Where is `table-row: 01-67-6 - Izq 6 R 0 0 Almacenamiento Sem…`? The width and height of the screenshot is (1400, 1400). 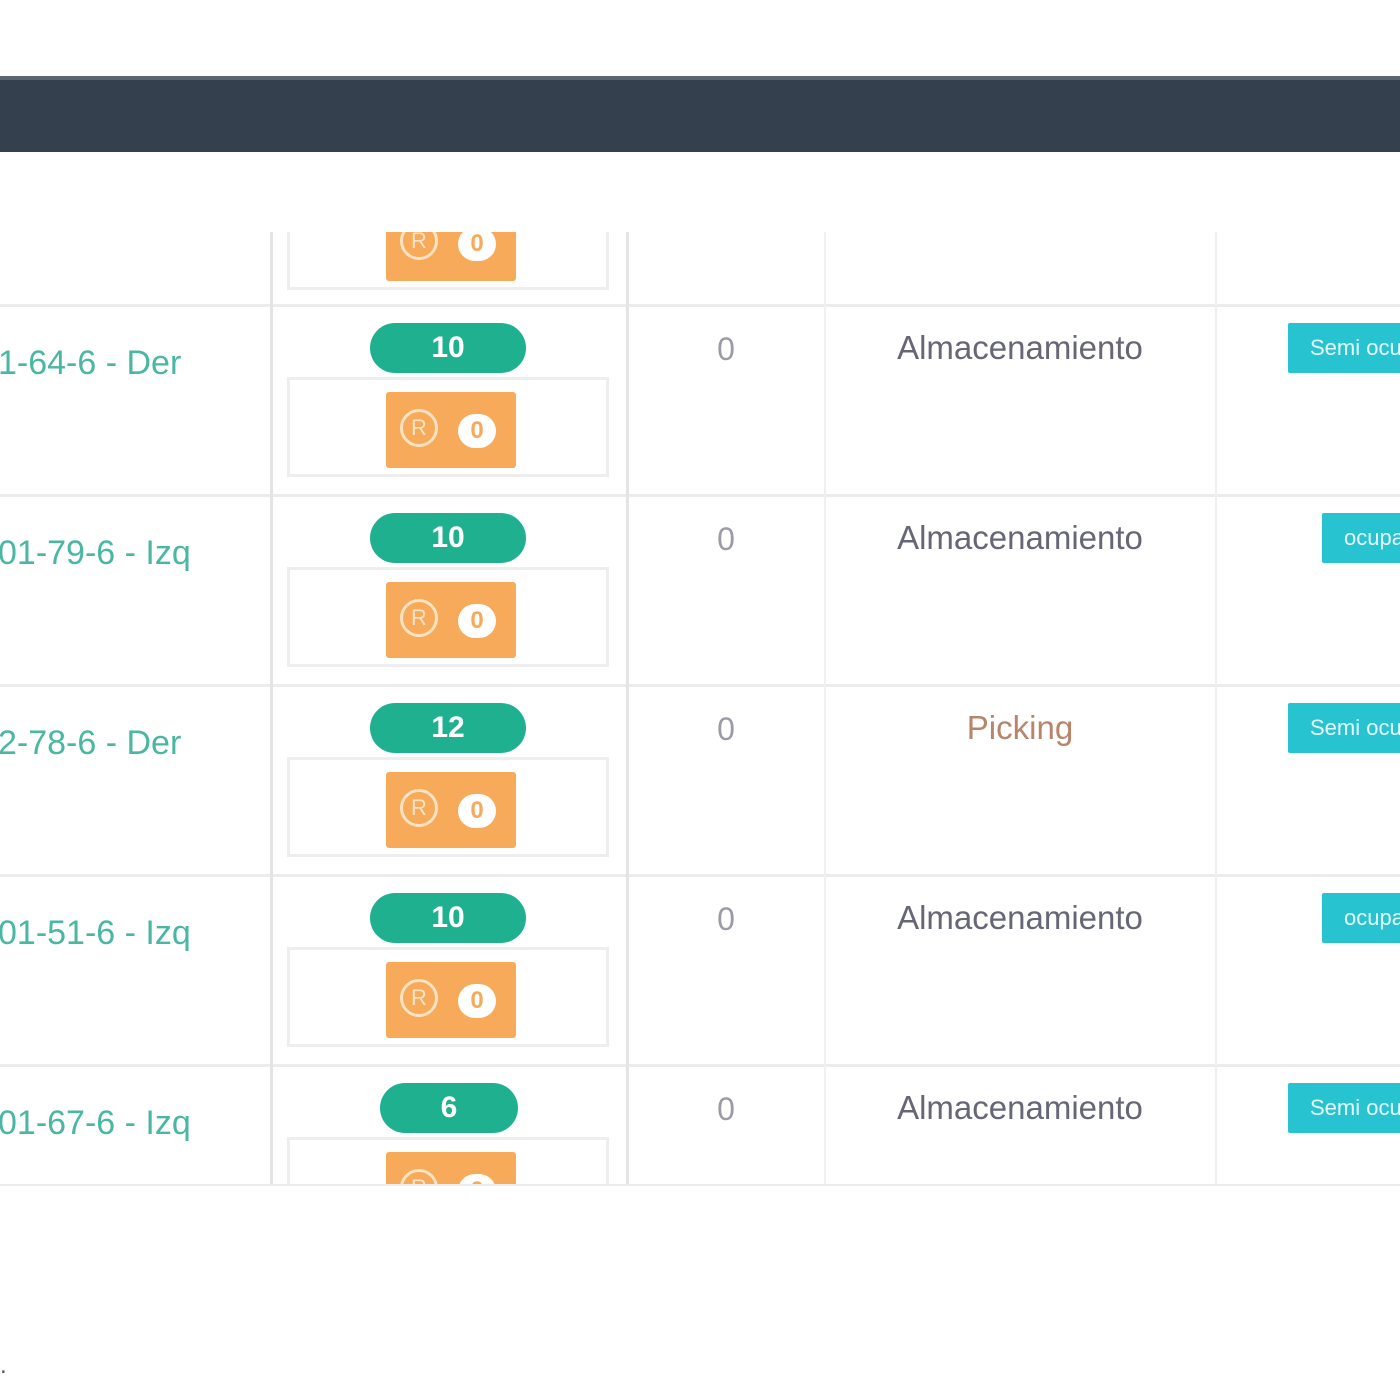
table-row: 01-67-6 - Izq 6 R 0 0 Almacenamiento Sem… is located at coordinates (700, 1124).